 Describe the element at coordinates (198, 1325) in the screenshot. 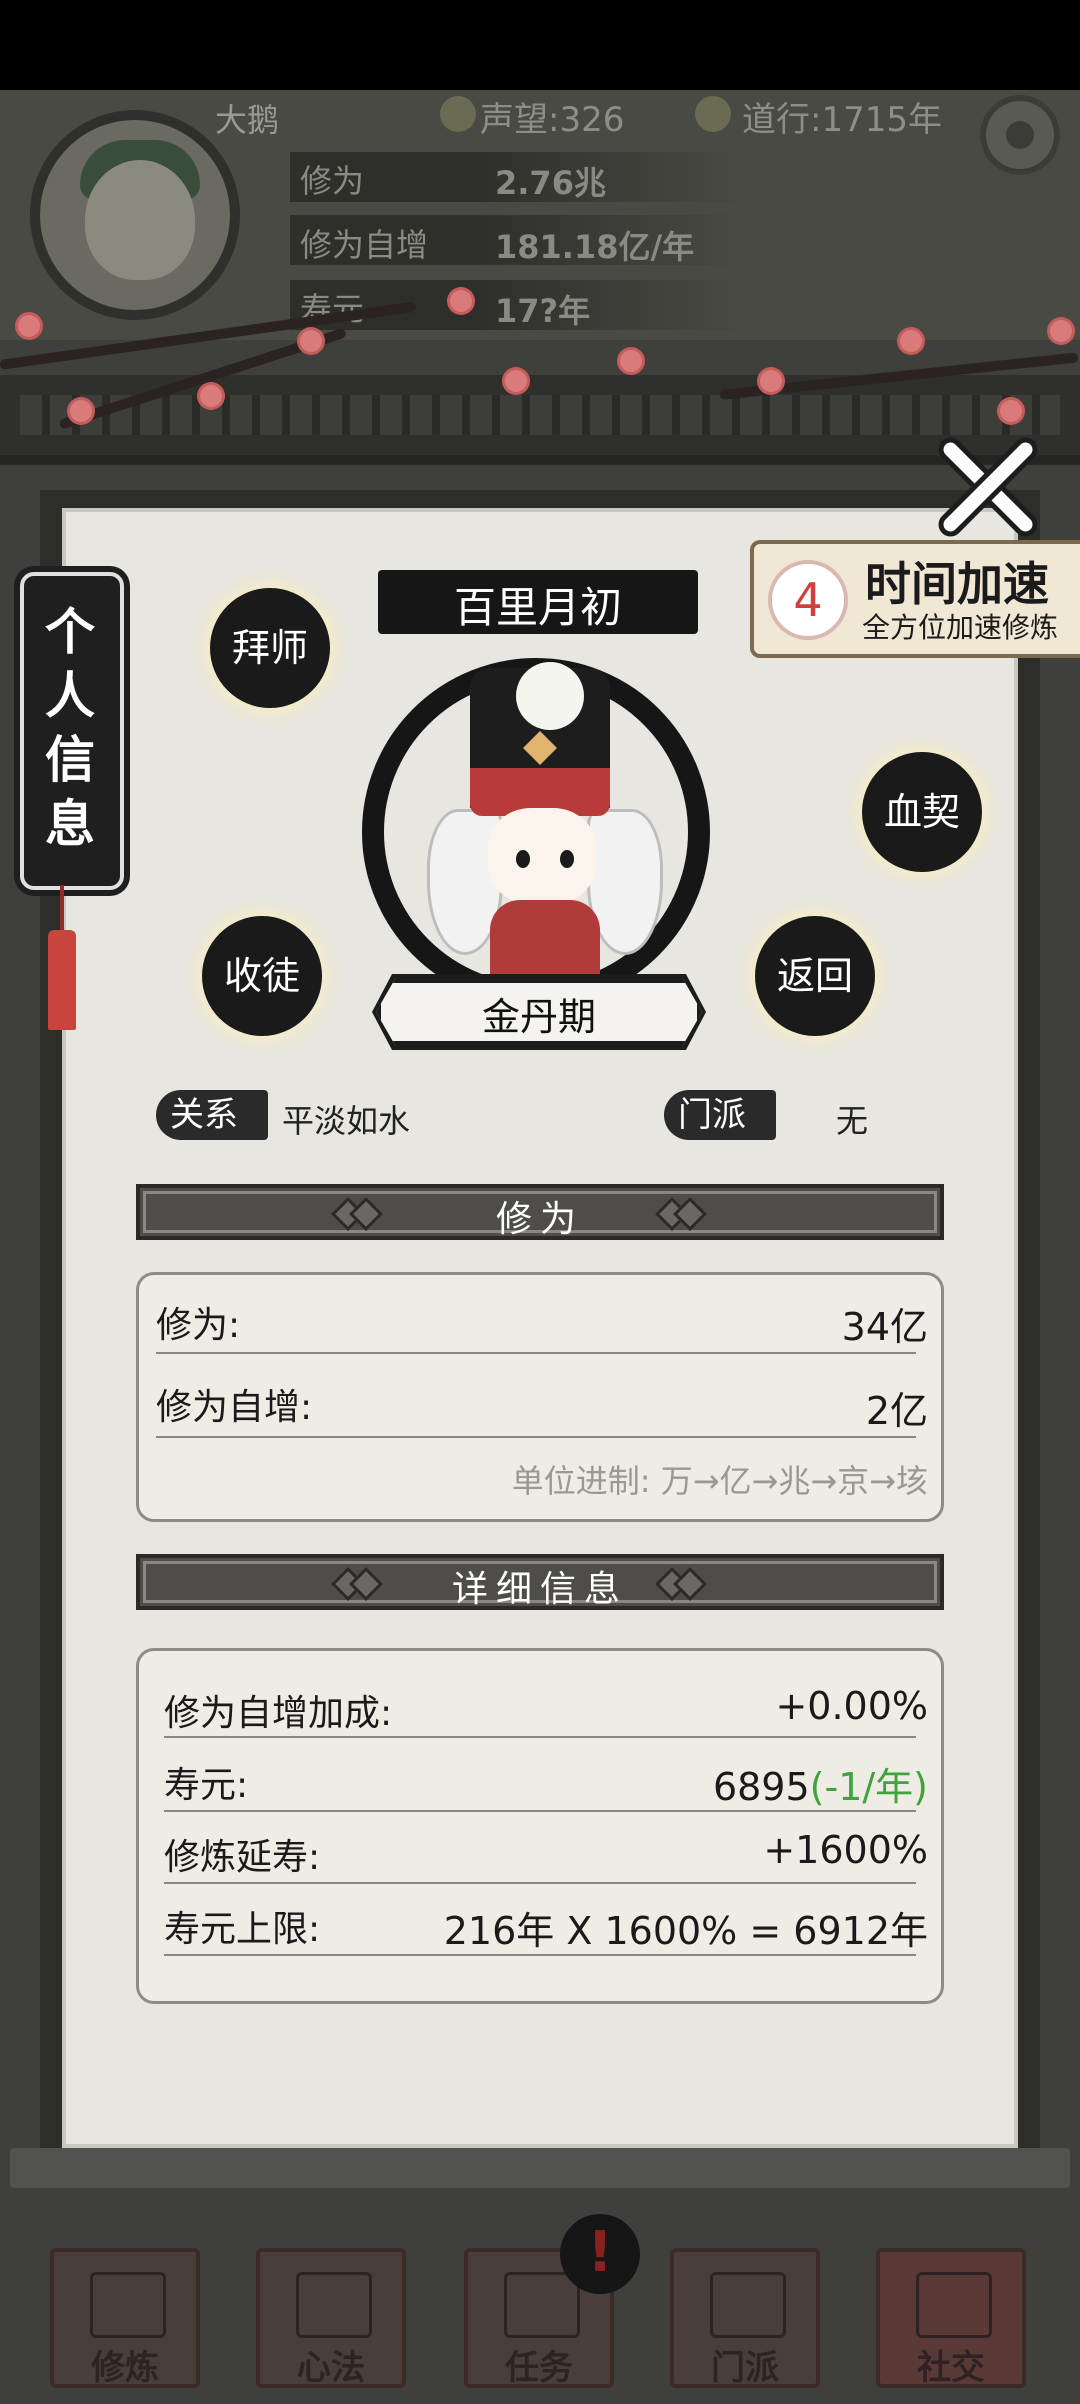

I see `cultivation-label: 修为:` at that location.